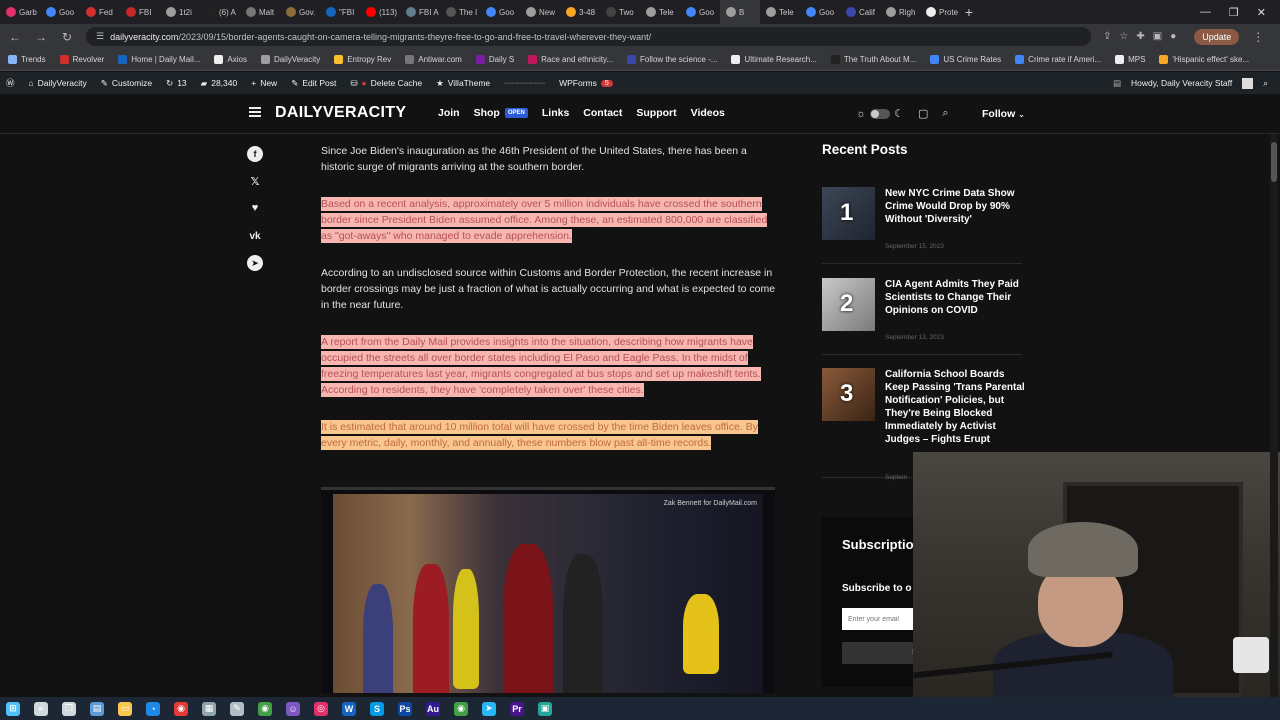 This screenshot has height=720, width=1280. I want to click on bookmark-item: Axios, so click(230, 59).